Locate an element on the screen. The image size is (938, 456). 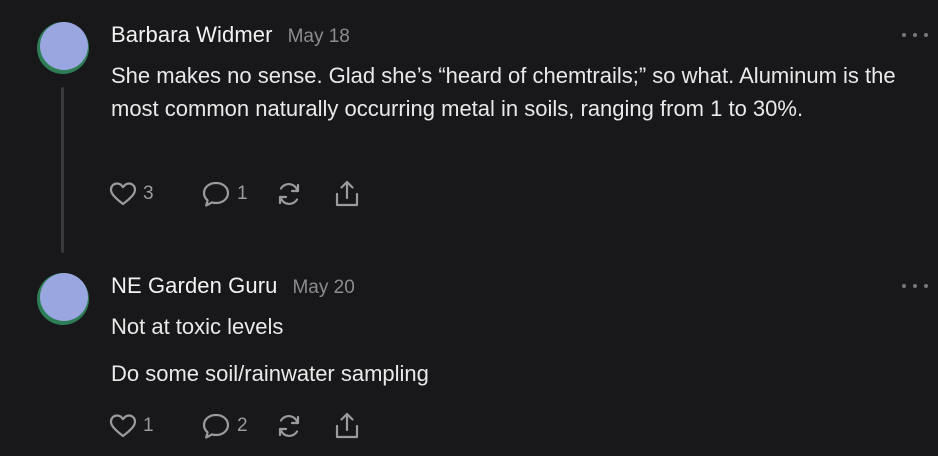
reply-count: 2 is located at coordinates (242, 425).